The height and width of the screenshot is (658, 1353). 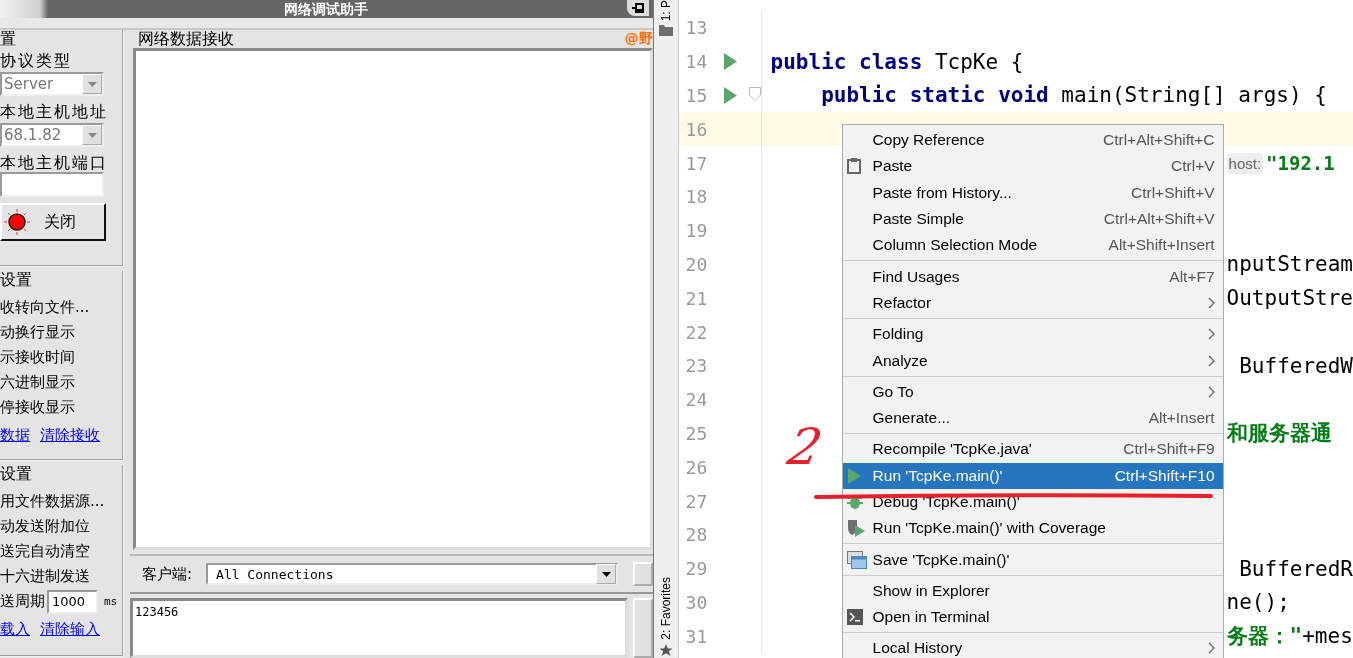 I want to click on tool-tab: 2: Favorites, so click(x=665, y=608).